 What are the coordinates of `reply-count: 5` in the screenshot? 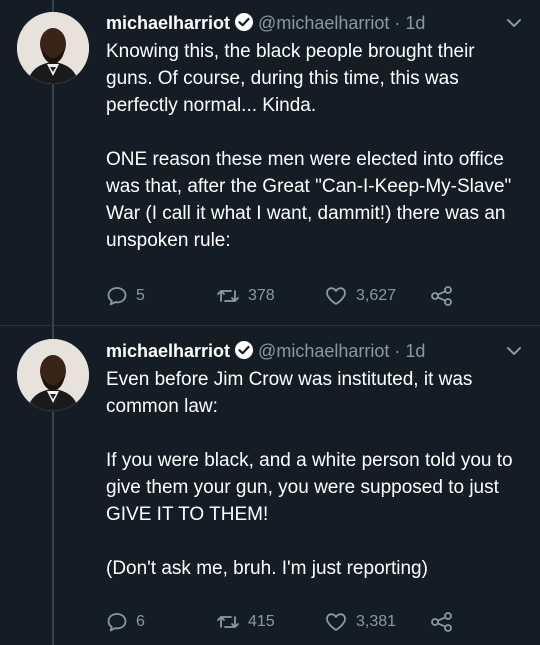 It's located at (140, 295).